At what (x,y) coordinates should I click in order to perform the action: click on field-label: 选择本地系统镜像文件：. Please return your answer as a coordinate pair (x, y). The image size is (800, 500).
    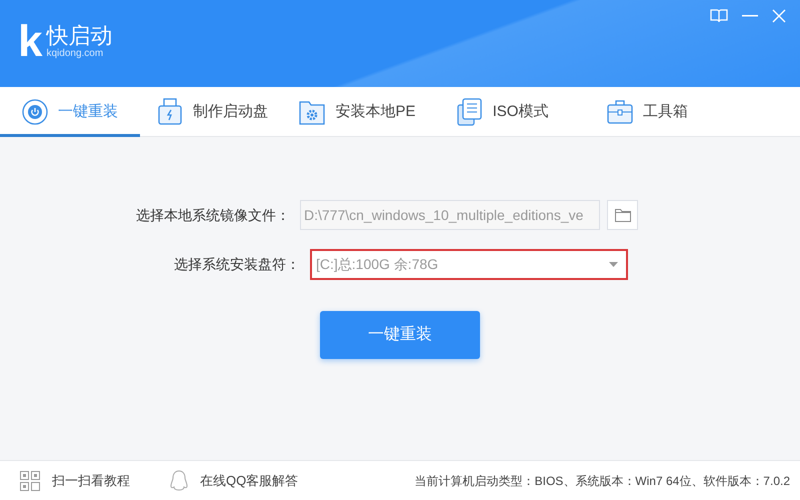
    Looking at the image, I should click on (213, 215).